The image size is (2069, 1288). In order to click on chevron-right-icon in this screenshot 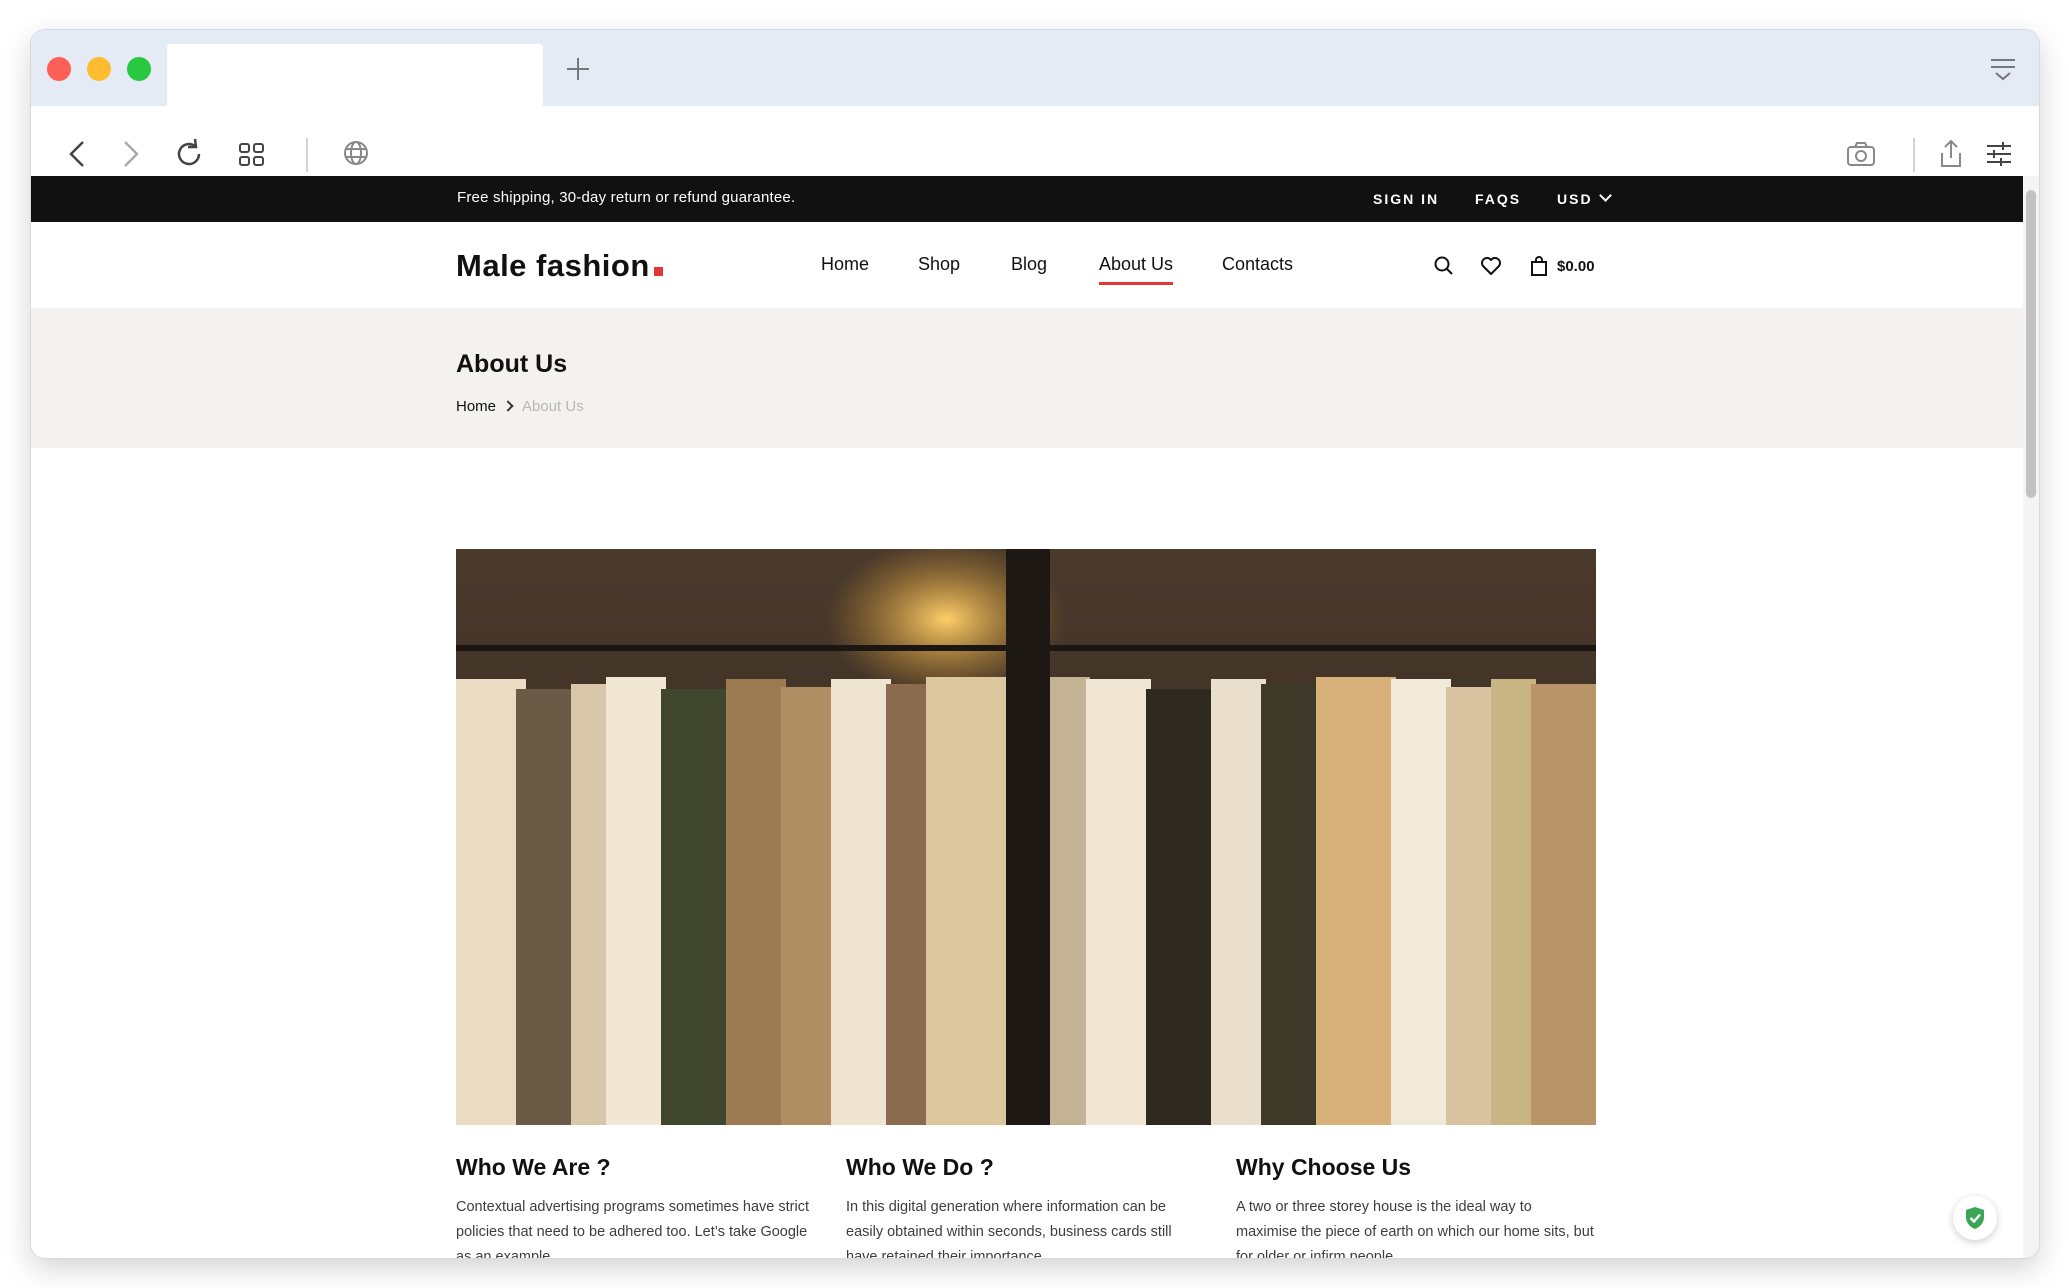, I will do `click(508, 406)`.